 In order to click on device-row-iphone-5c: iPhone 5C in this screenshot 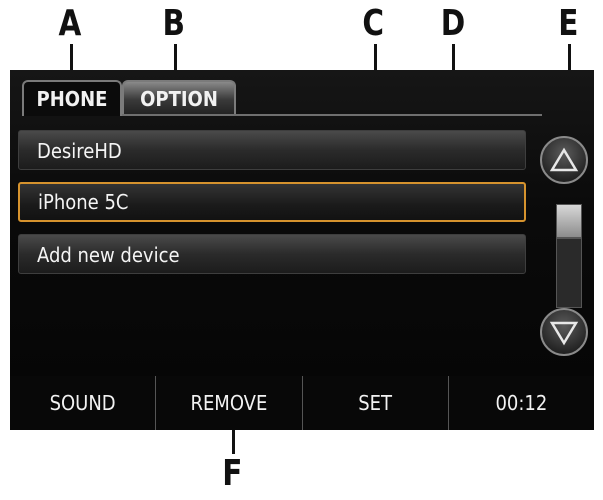, I will do `click(272, 202)`.